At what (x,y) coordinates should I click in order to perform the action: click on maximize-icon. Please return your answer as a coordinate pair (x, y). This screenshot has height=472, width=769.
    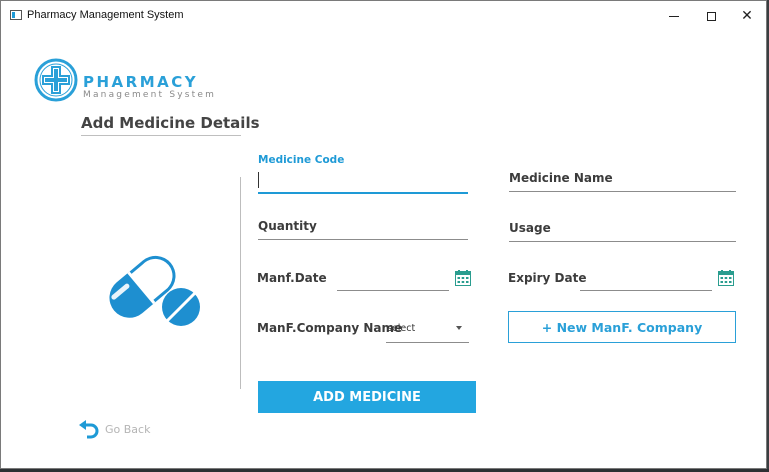
    Looking at the image, I should click on (711, 16).